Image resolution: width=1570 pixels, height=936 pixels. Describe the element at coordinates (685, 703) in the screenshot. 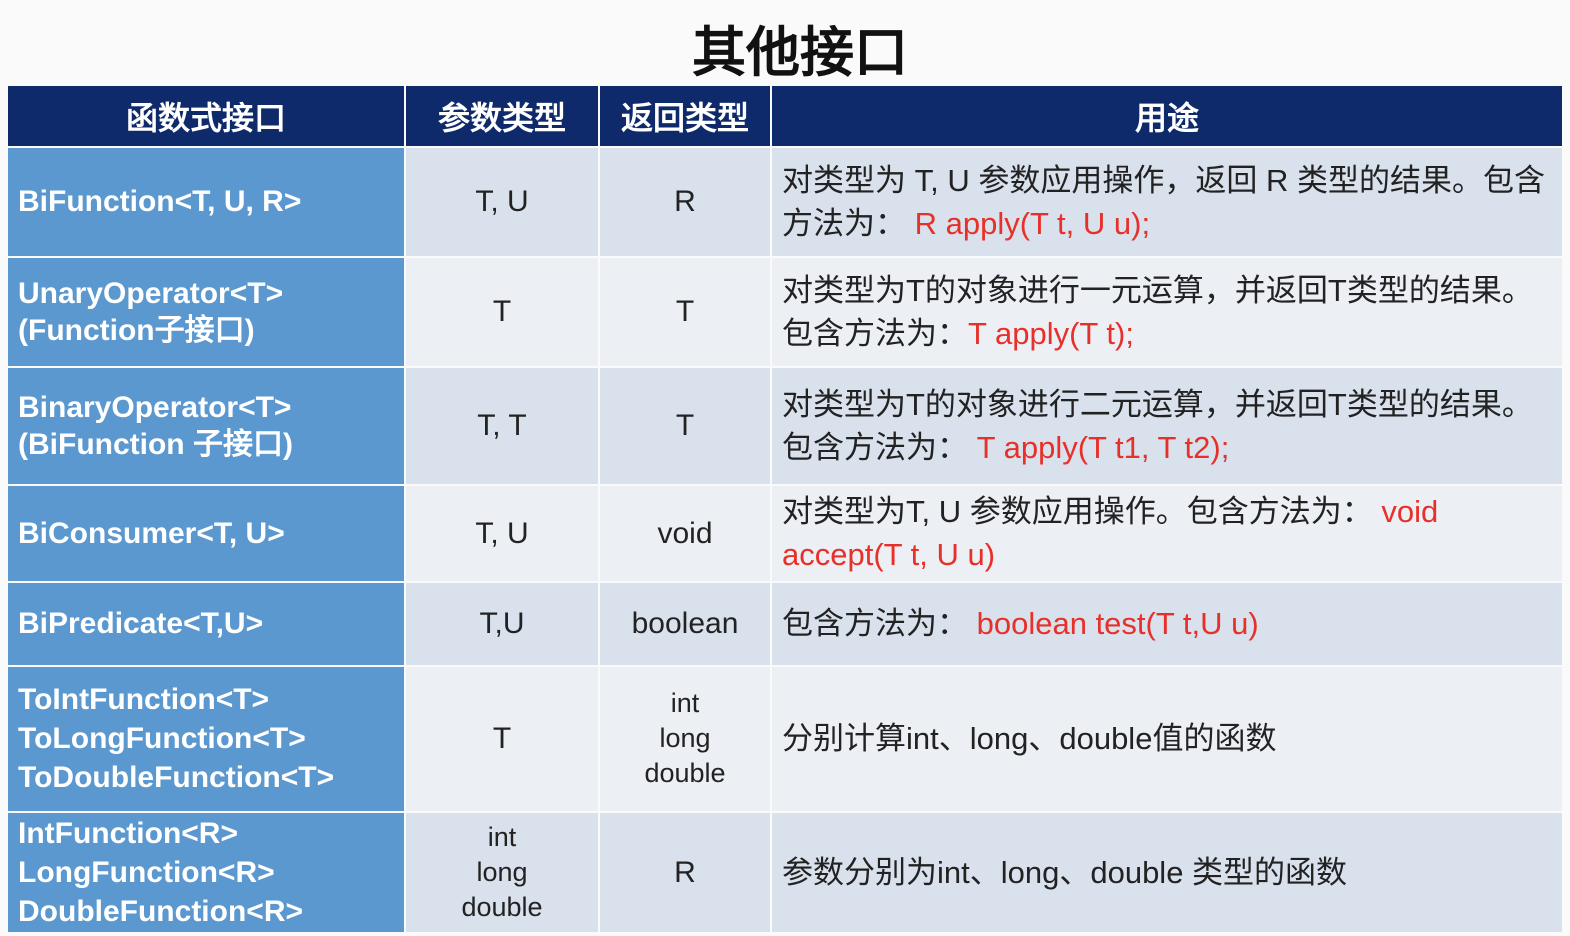

I see `return-type-line: int` at that location.